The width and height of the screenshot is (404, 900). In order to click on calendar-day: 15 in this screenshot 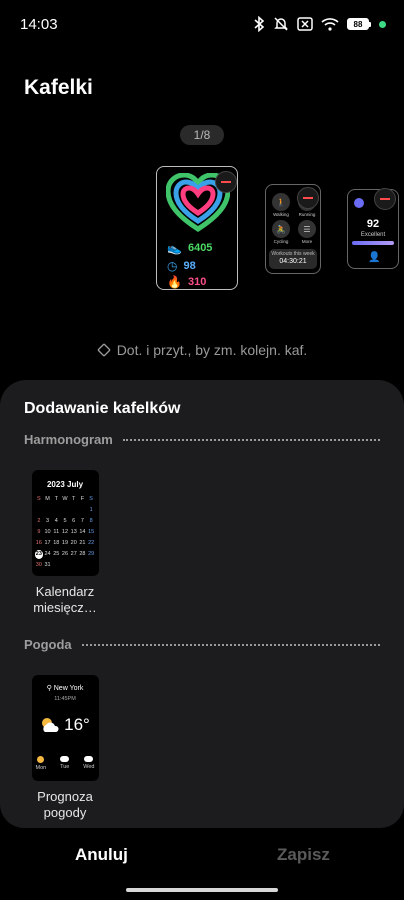, I will do `click(91, 532)`.